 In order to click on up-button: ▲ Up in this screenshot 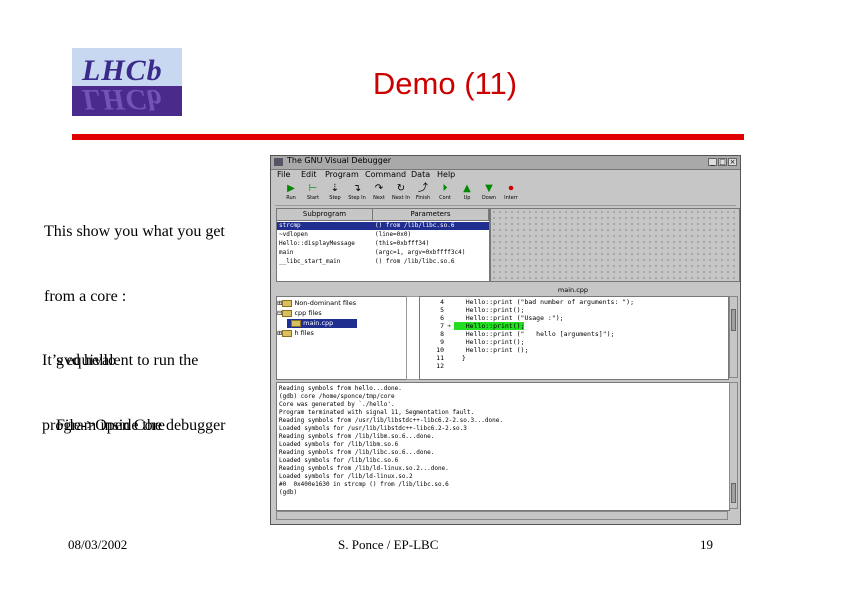, I will do `click(467, 193)`.